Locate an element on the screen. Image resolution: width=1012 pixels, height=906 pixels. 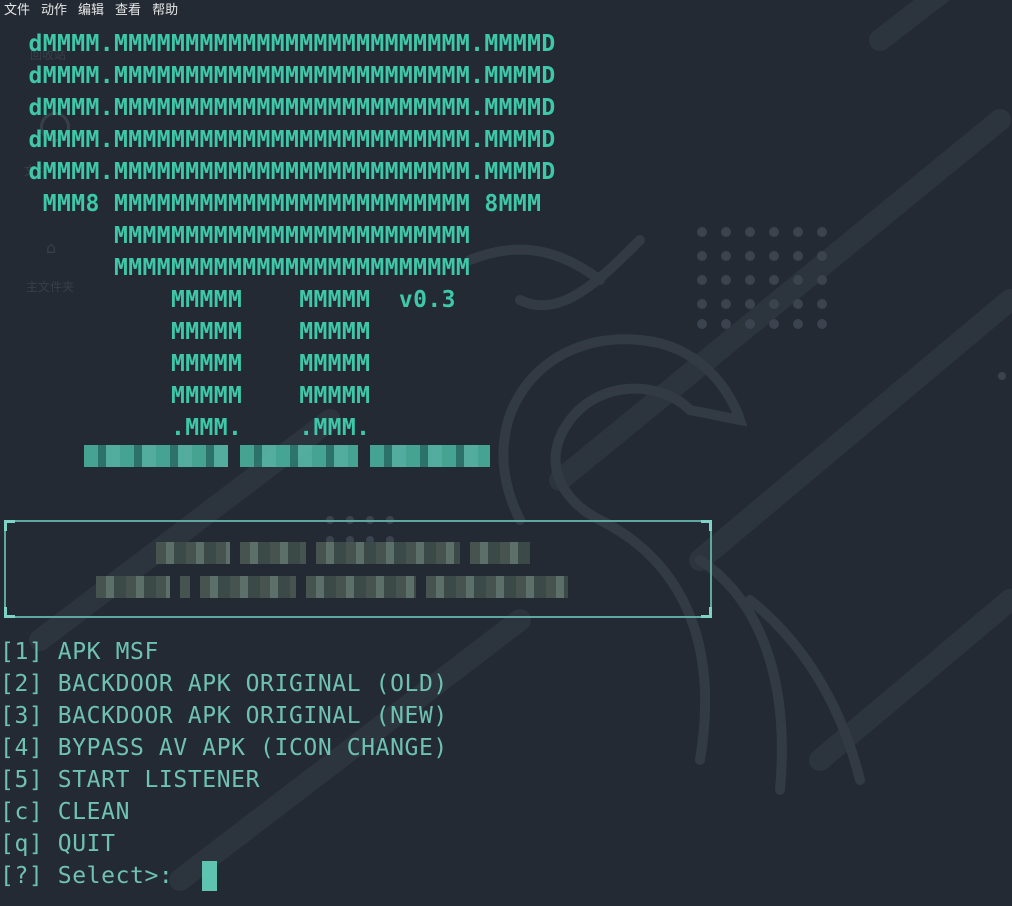
option-backdoor-new: [3] BACKDOOR APK ORIGINAL (NEW) is located at coordinates (224, 716).